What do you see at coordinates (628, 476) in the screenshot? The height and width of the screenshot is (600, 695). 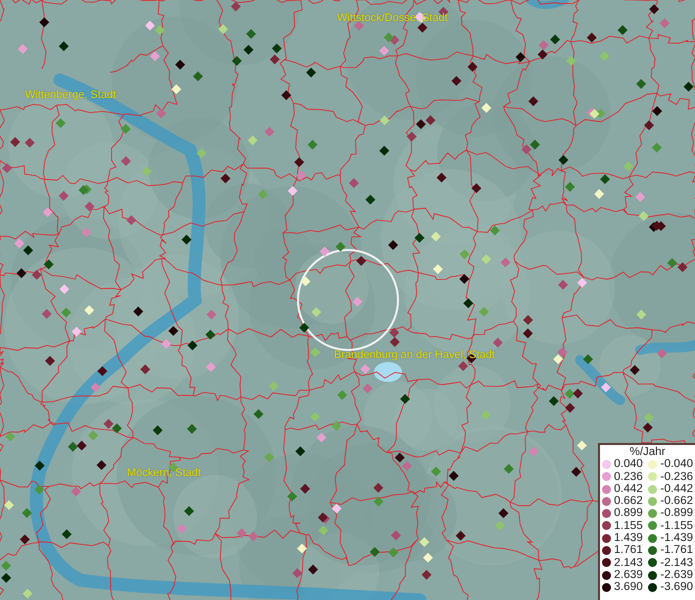 I see `legend-value: 0.236` at bounding box center [628, 476].